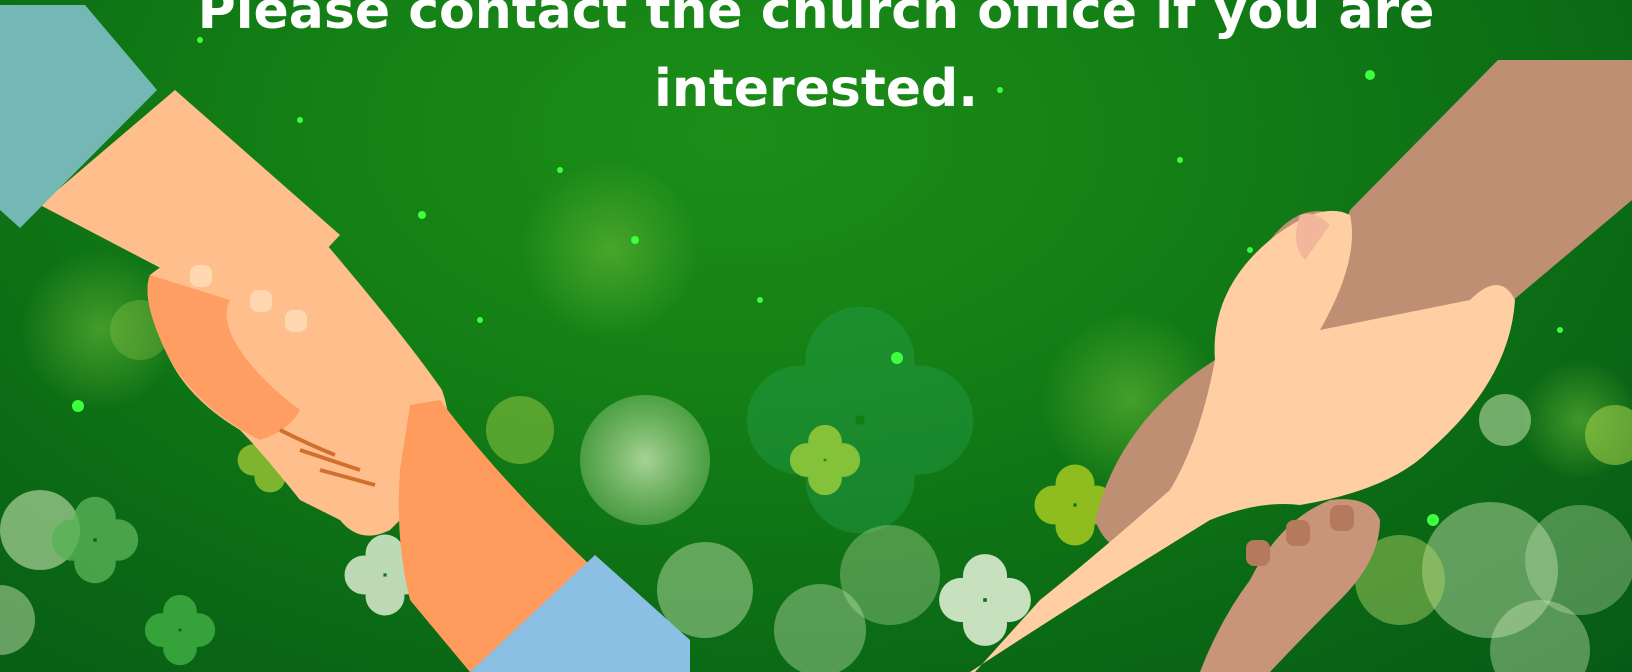  Describe the element at coordinates (816, 89) in the screenshot. I see `message-line-2: interested.` at that location.